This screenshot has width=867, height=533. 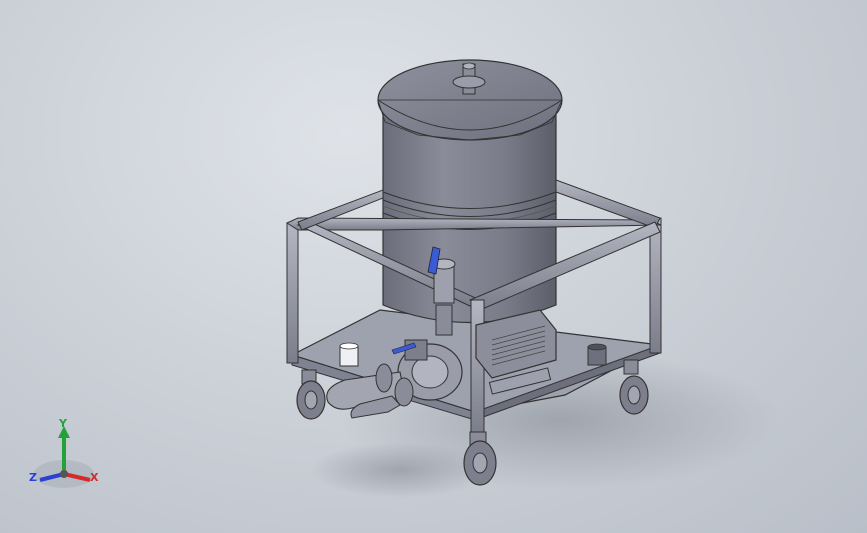 What do you see at coordinates (477, 367) in the screenshot?
I see `frame-post-front` at bounding box center [477, 367].